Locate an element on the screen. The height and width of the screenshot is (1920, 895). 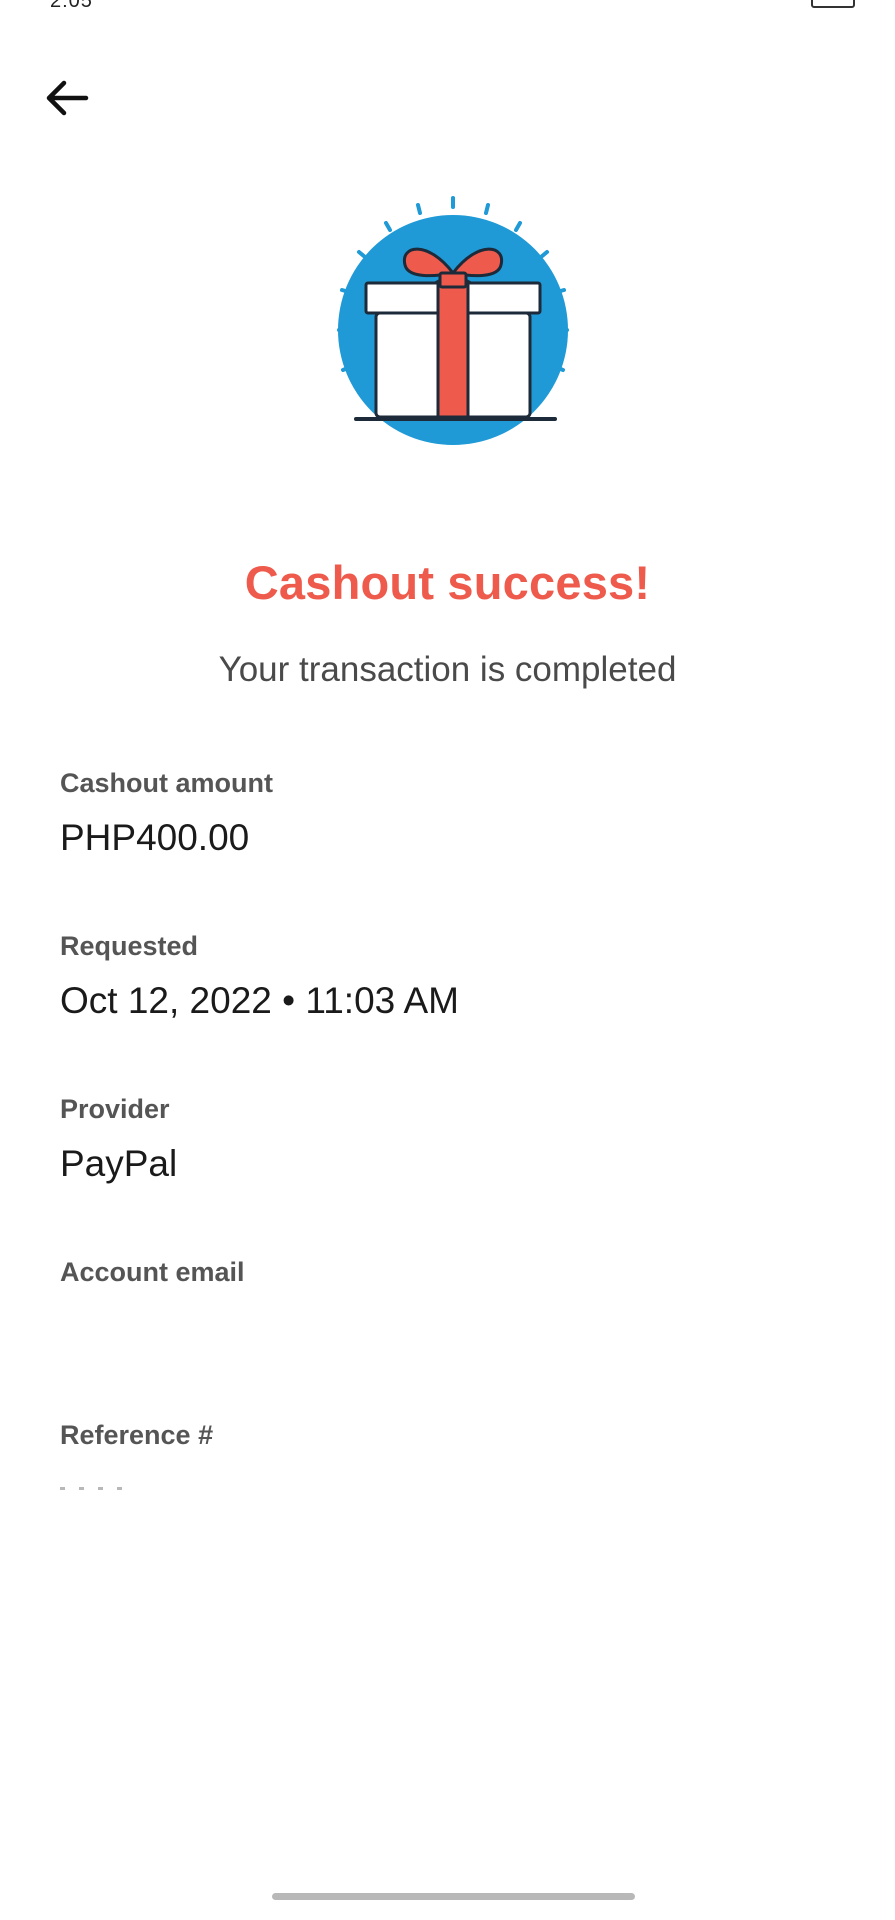
hero-illustration is located at coordinates (447, 320).